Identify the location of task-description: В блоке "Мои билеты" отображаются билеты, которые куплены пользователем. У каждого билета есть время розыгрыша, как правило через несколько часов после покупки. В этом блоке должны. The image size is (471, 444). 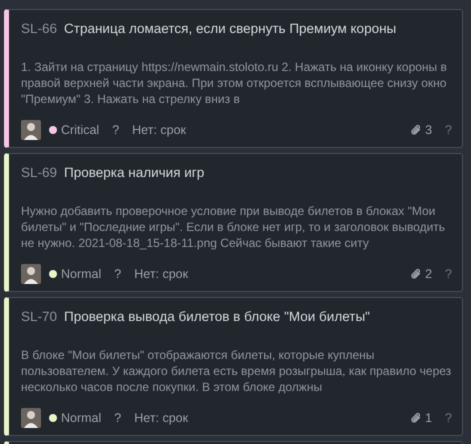
(236, 371).